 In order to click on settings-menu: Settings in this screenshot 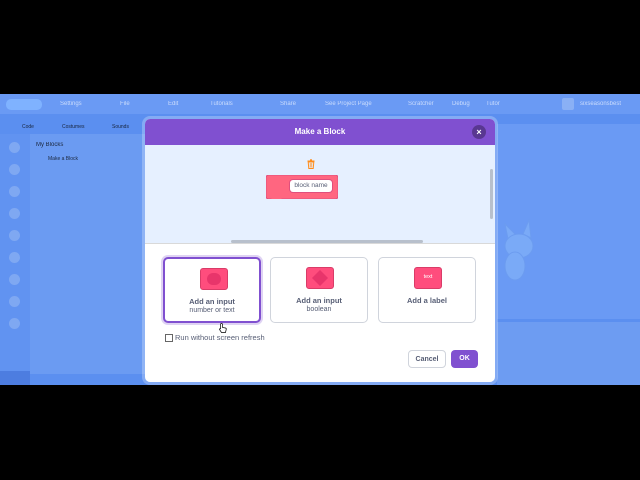, I will do `click(71, 104)`.